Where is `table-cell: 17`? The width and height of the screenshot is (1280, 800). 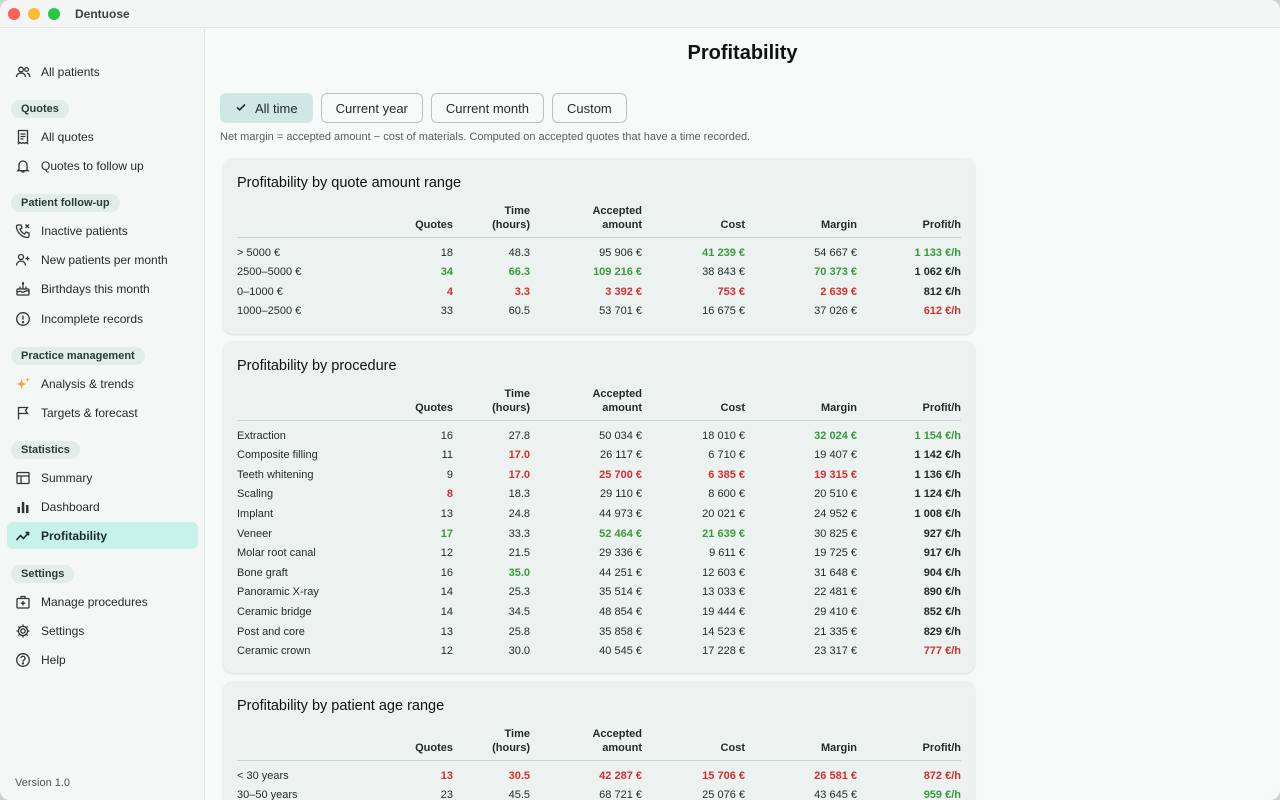
table-cell: 17 is located at coordinates (446, 533).